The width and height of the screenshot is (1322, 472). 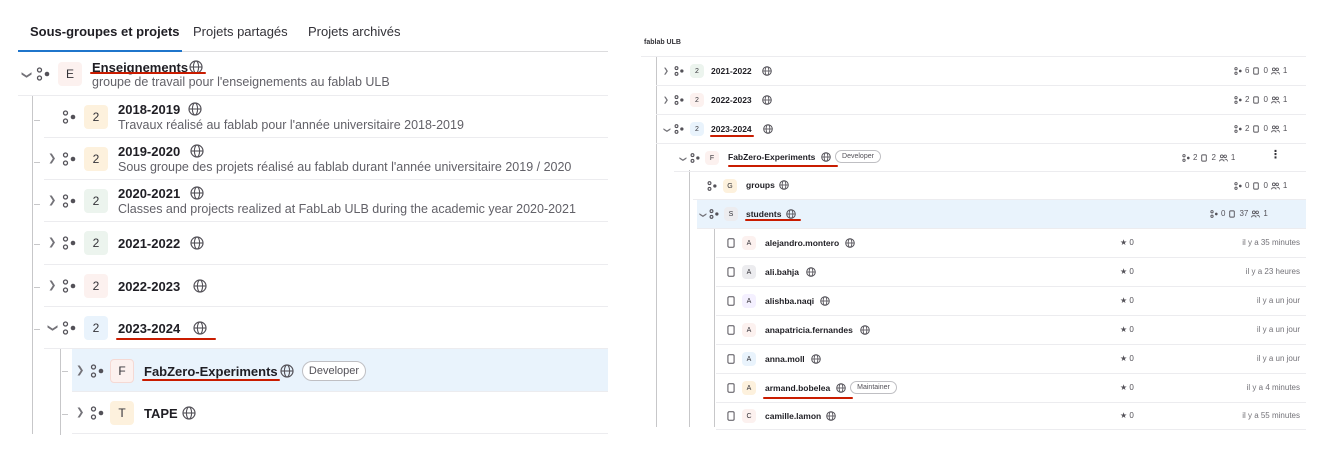 I want to click on tab-subgroups-projects: Sous-groupes et projets, so click(x=105, y=31).